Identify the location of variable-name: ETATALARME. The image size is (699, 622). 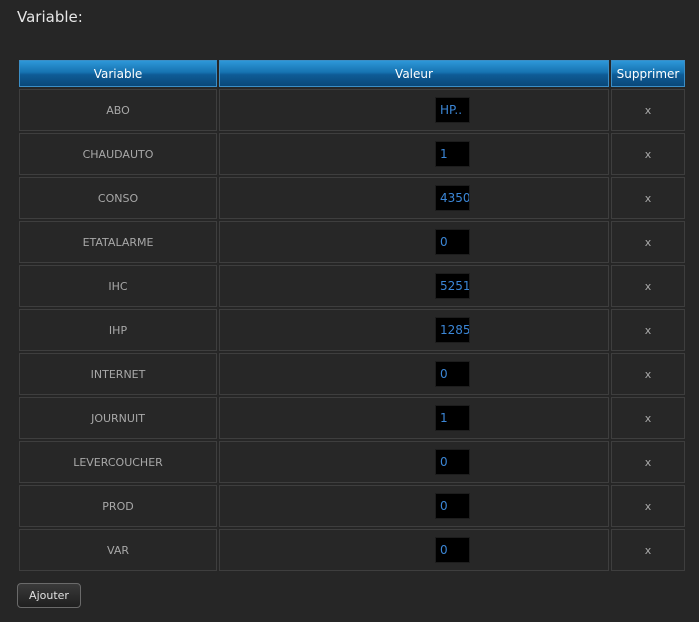
(118, 242).